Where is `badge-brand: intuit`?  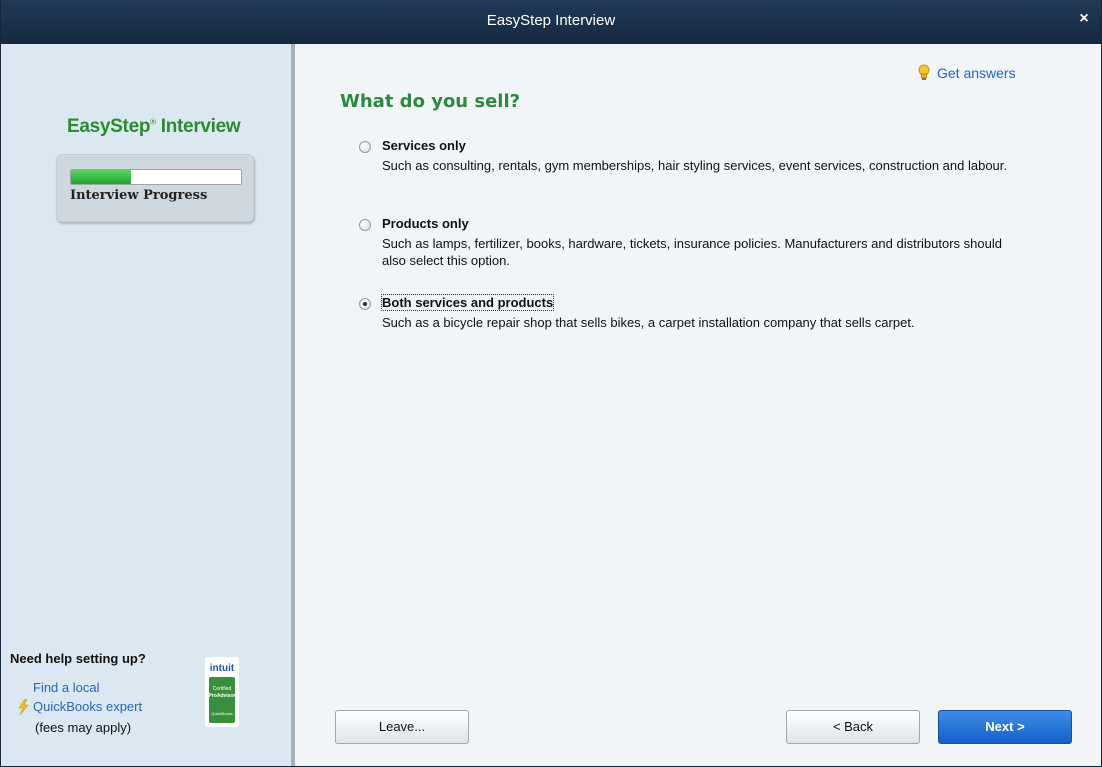 badge-brand: intuit is located at coordinates (222, 668).